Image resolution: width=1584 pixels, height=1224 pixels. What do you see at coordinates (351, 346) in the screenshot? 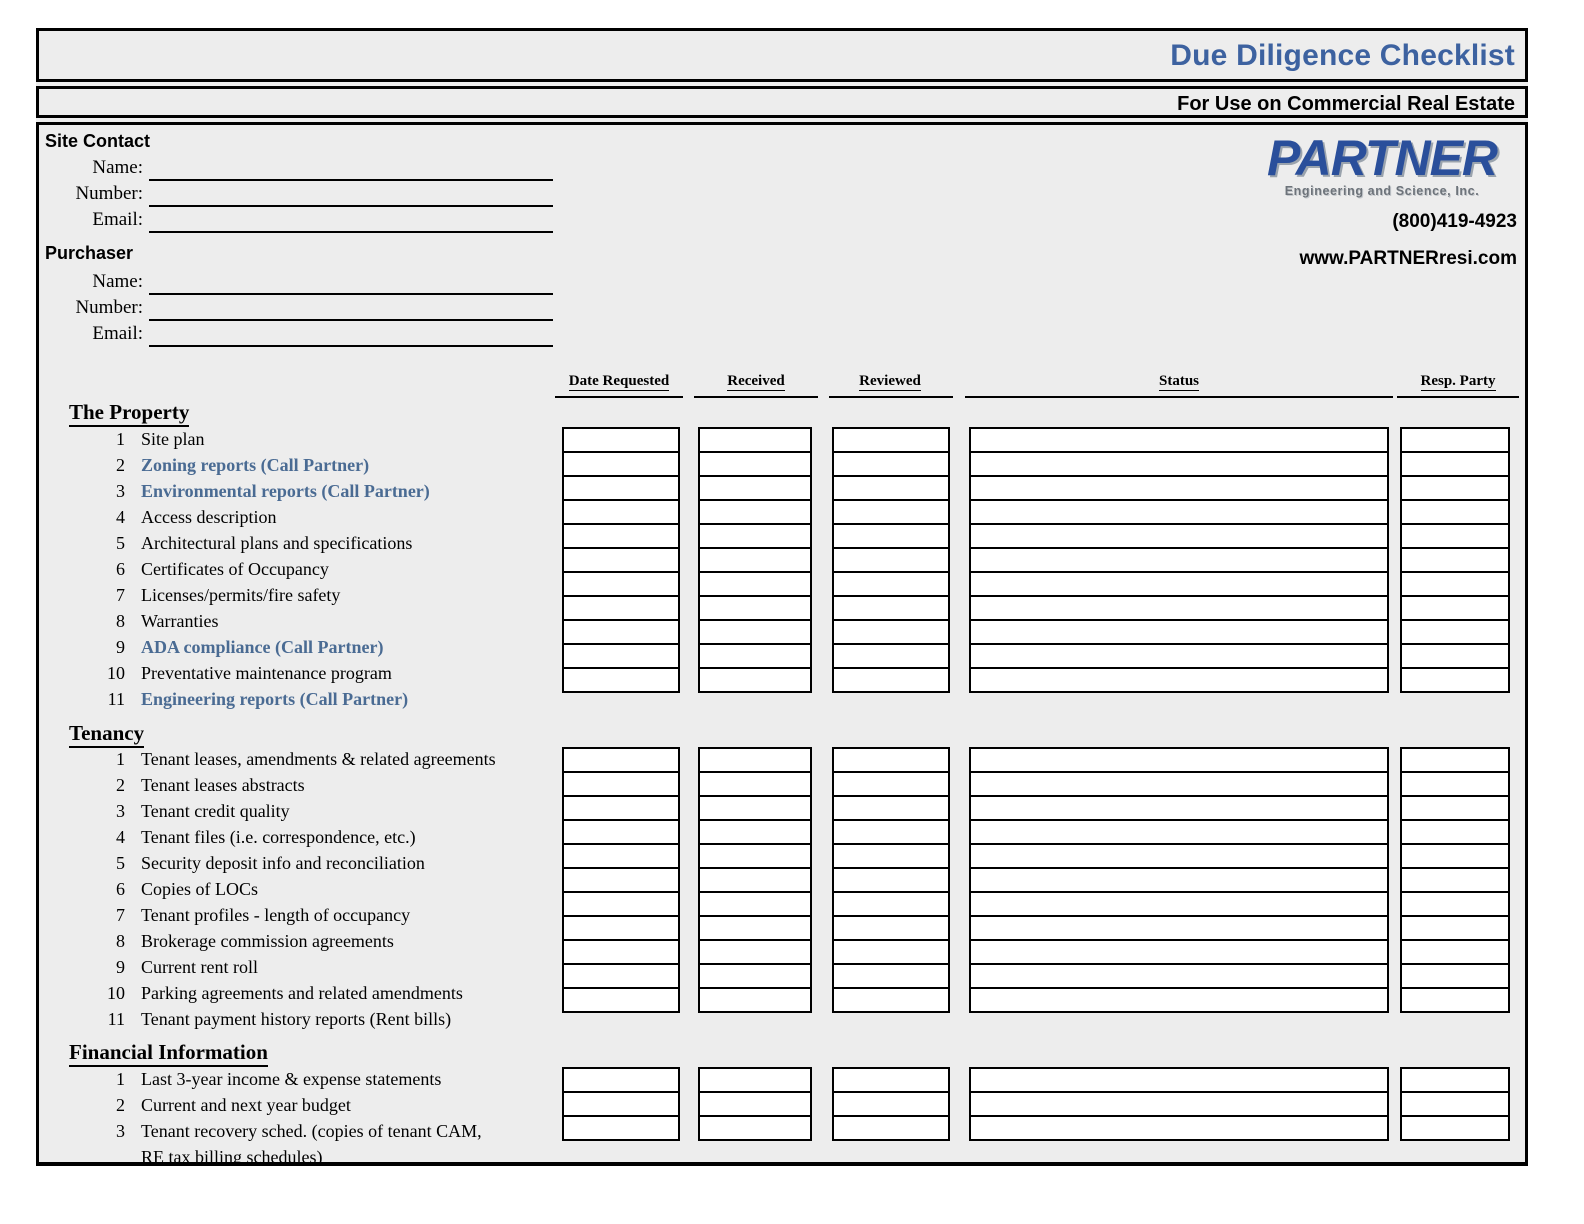
I see `purchaser-email-input` at bounding box center [351, 346].